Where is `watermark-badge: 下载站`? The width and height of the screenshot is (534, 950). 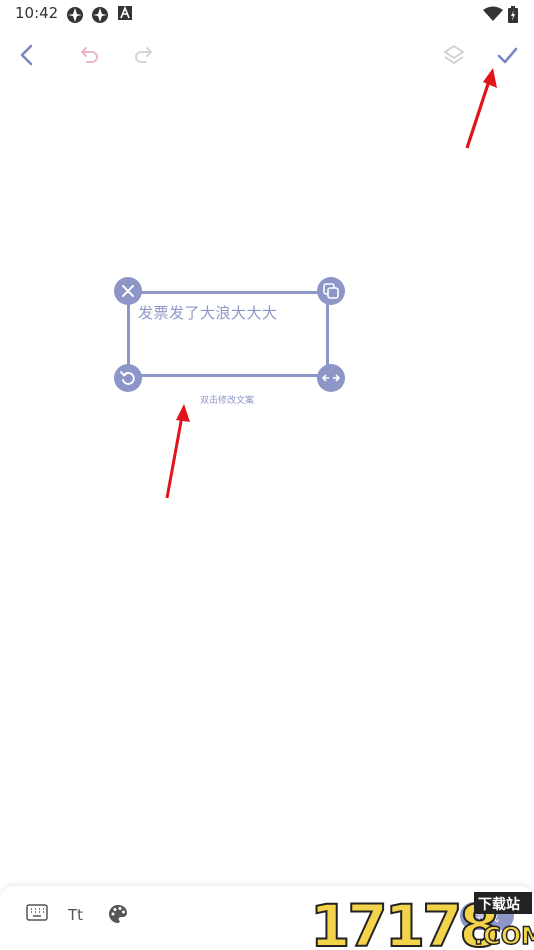 watermark-badge: 下载站 is located at coordinates (499, 904).